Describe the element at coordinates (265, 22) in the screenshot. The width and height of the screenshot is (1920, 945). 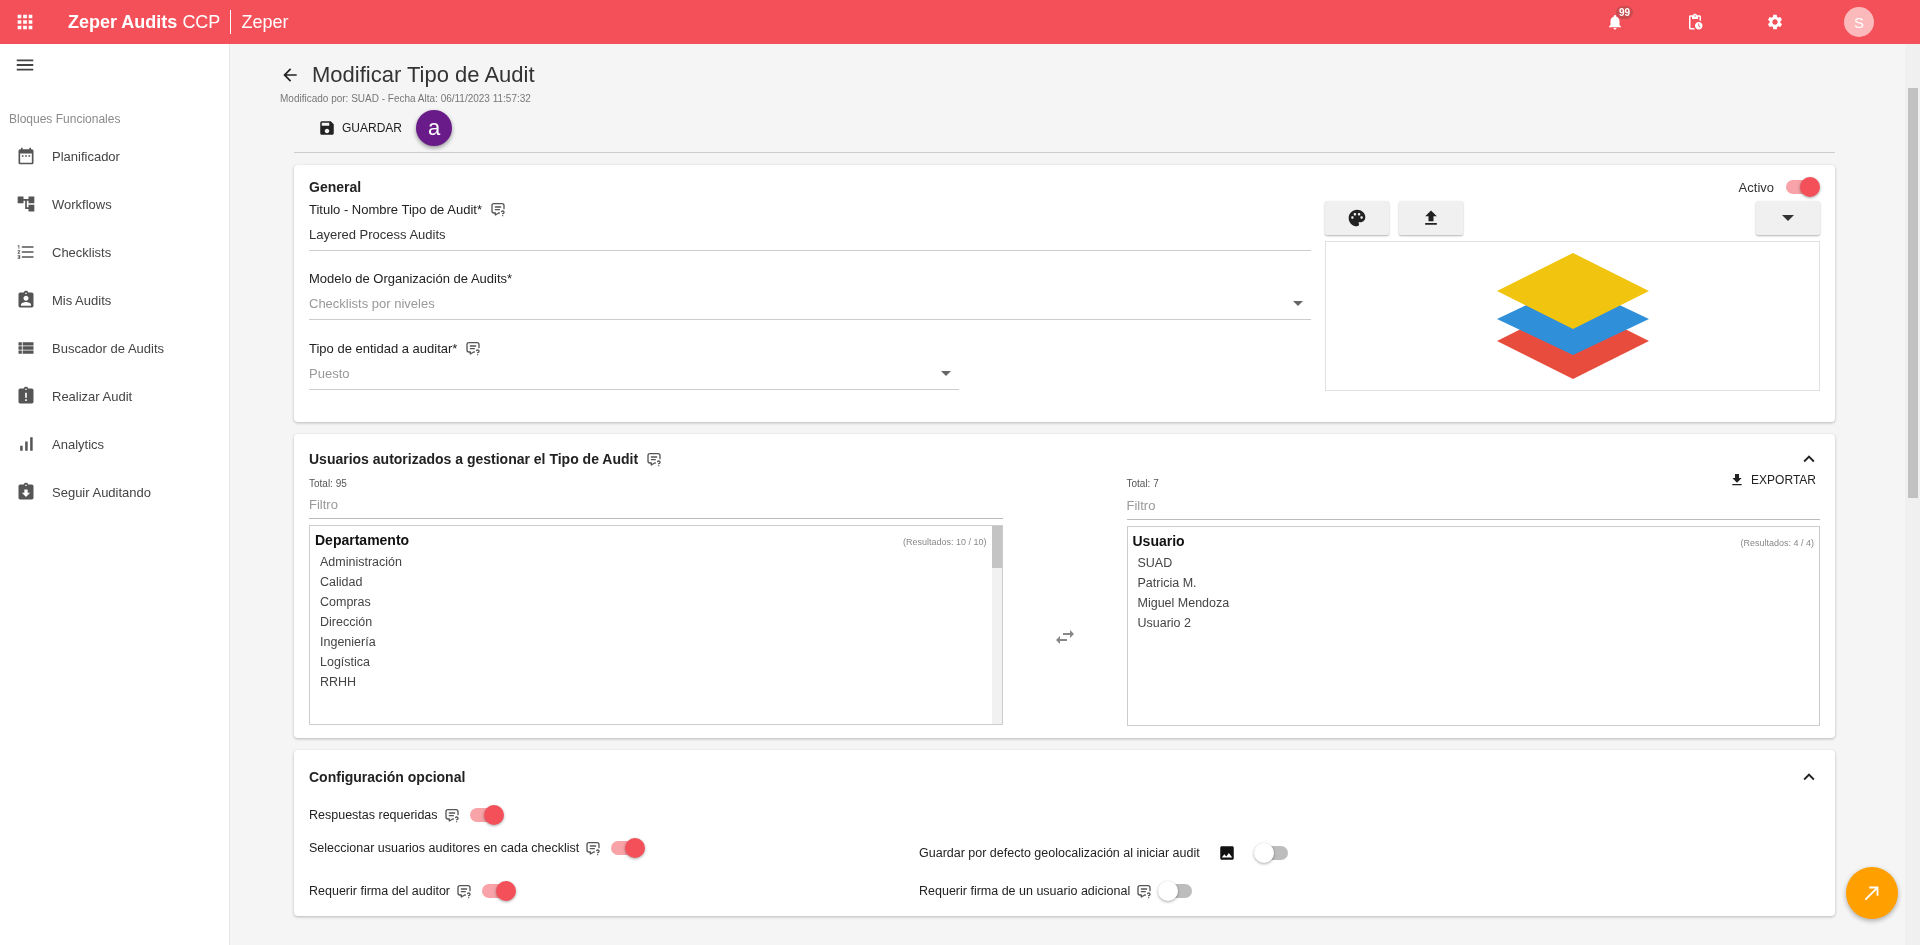
I see `company-name: Zeper` at that location.